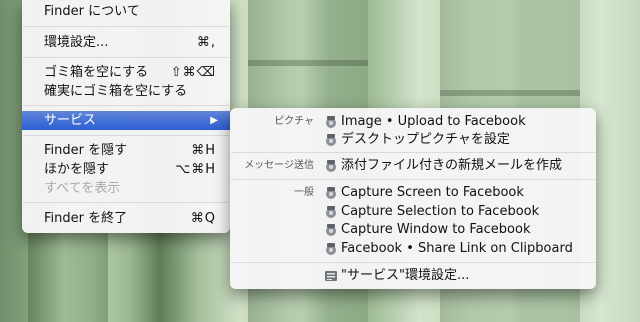 The height and width of the screenshot is (322, 640). Describe the element at coordinates (203, 150) in the screenshot. I see `menu-item-shortcut: ⌘H` at that location.